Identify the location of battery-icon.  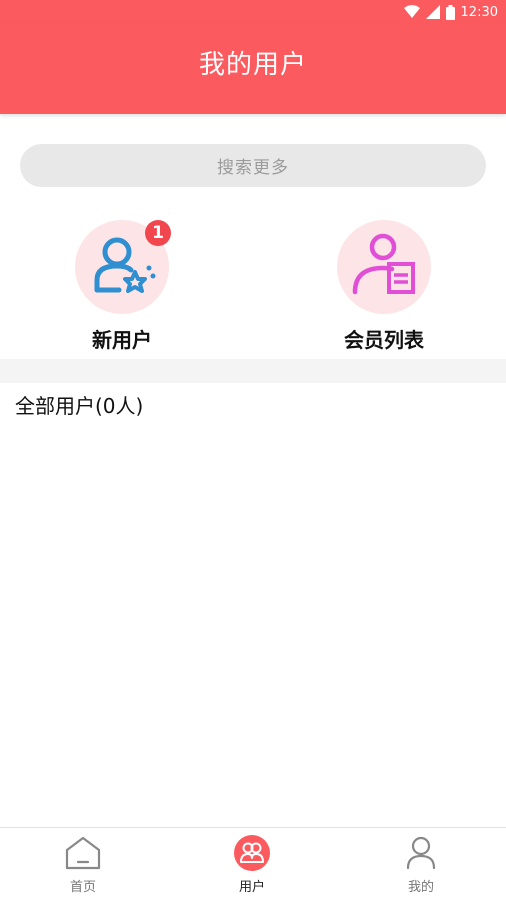
(450, 12).